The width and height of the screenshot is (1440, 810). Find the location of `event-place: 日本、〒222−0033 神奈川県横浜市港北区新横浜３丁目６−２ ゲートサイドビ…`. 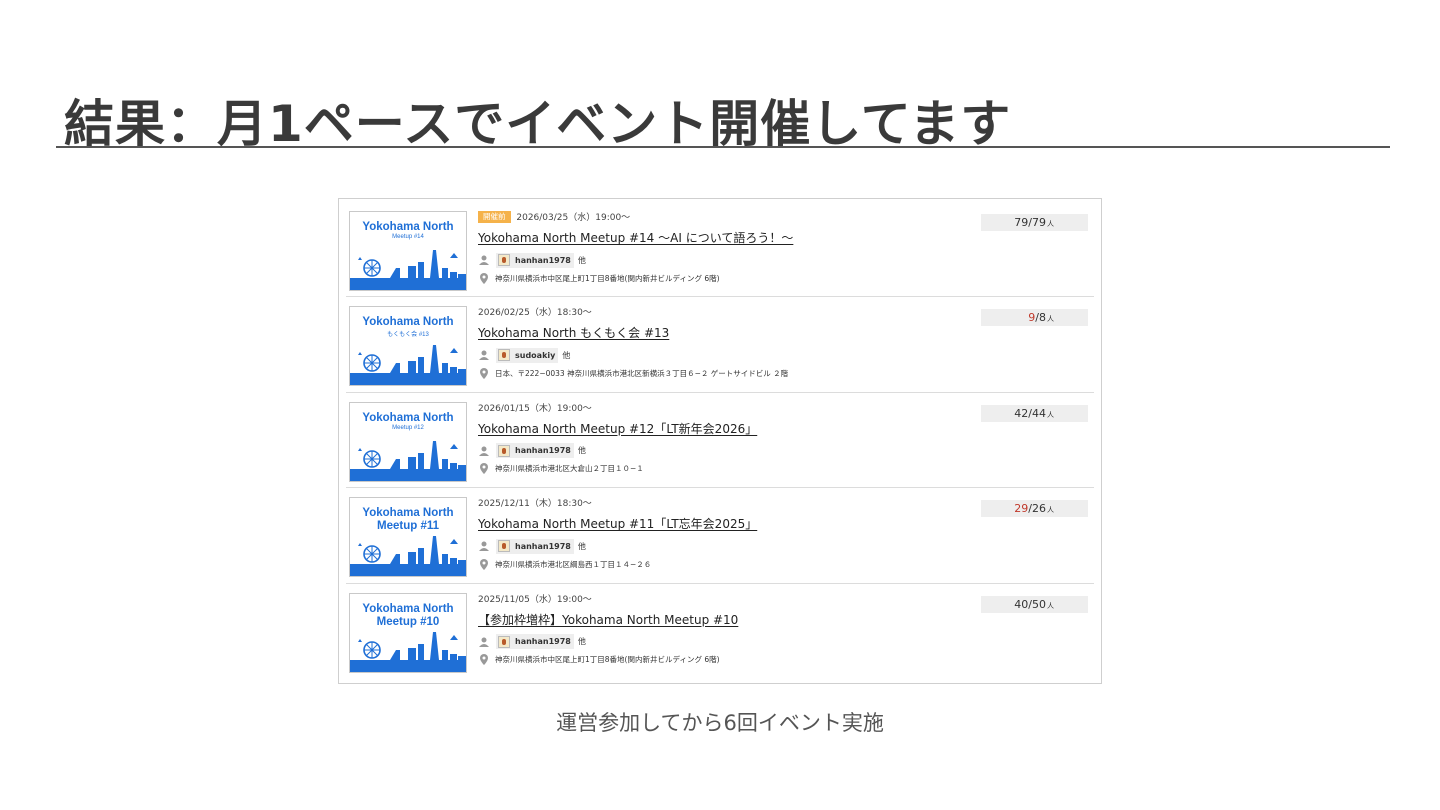

event-place: 日本、〒222−0033 神奈川県横浜市港北区新横浜３丁目６−２ ゲートサイドビ… is located at coordinates (642, 373).